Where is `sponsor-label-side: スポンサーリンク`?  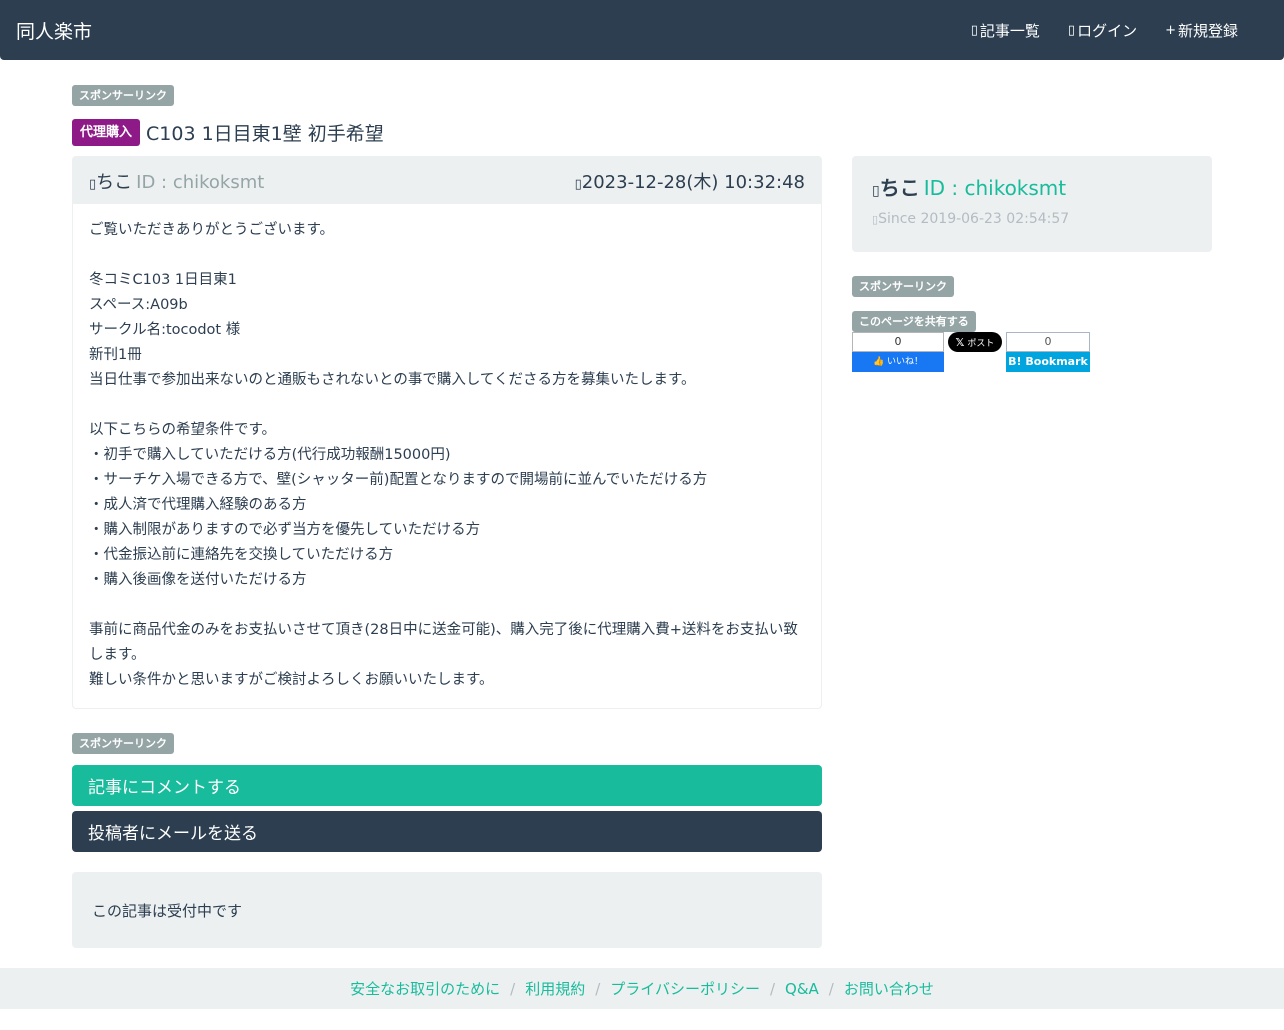
sponsor-label-side: スポンサーリンク is located at coordinates (903, 286).